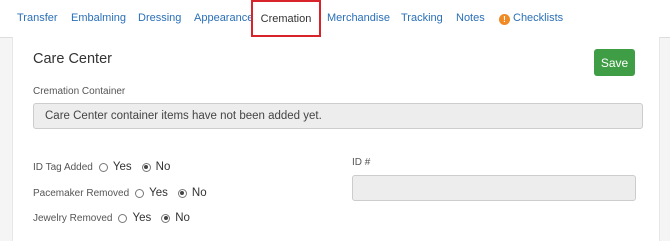 This screenshot has height=241, width=670. Describe the element at coordinates (63, 167) in the screenshot. I see `id-tag-added-label: ID Tag Added` at that location.